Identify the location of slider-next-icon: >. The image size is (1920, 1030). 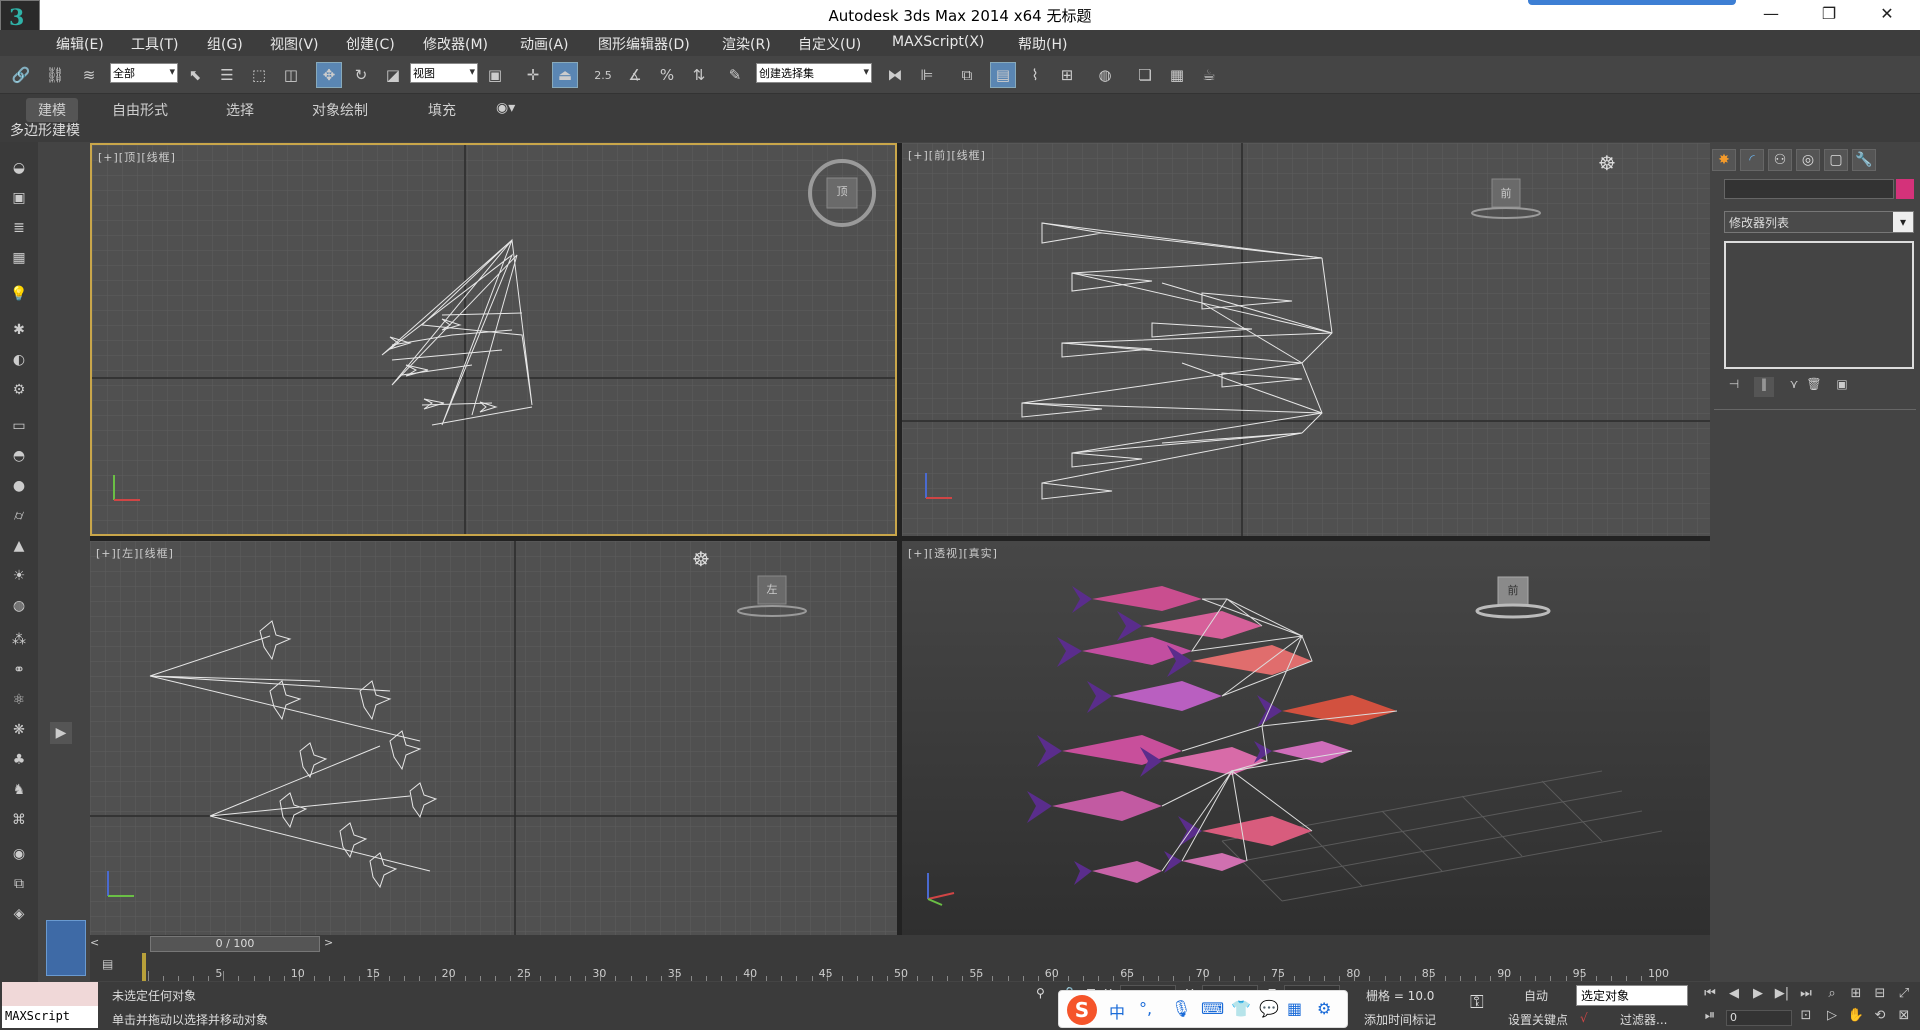
(331, 944).